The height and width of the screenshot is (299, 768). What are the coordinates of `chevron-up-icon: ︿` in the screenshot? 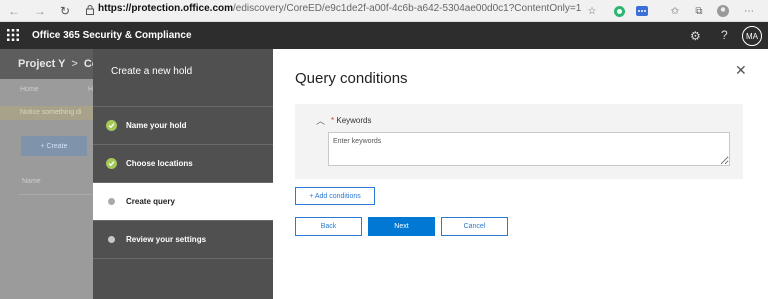 It's located at (320, 120).